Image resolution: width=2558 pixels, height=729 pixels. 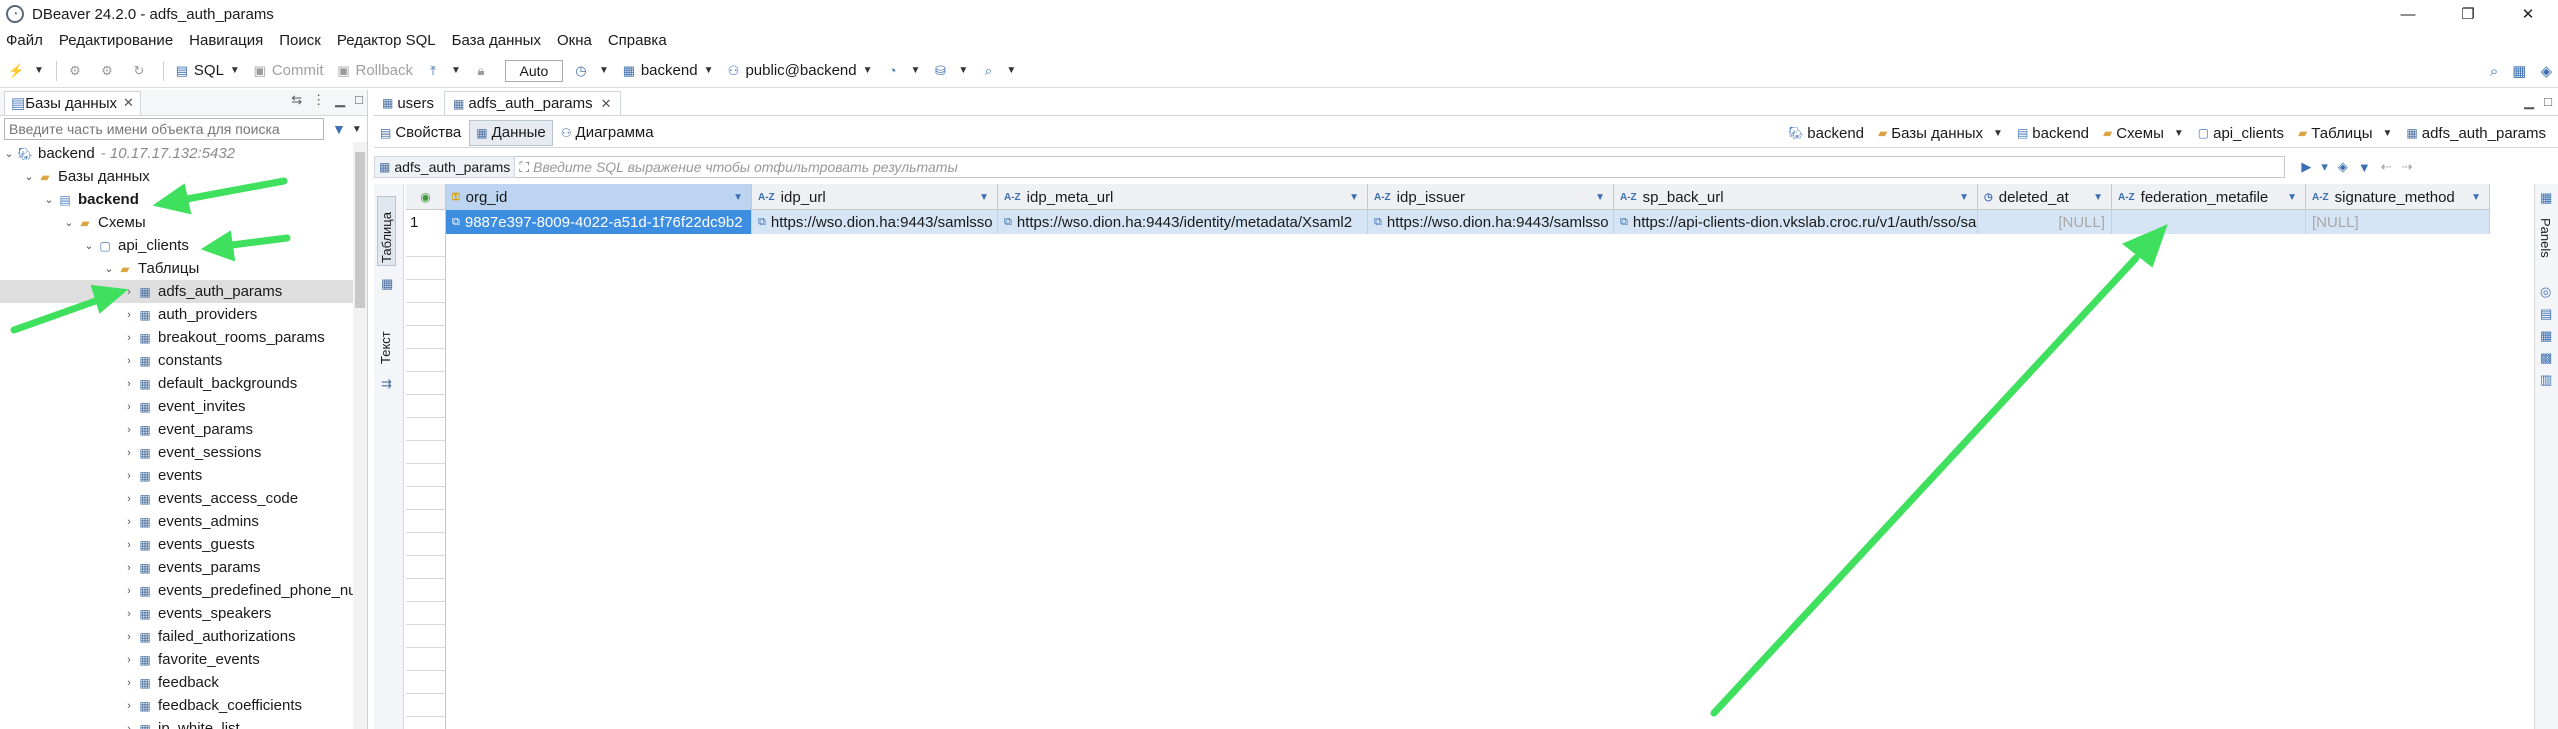 I want to click on grid-cell-federation-metafile, so click(x=2209, y=222).